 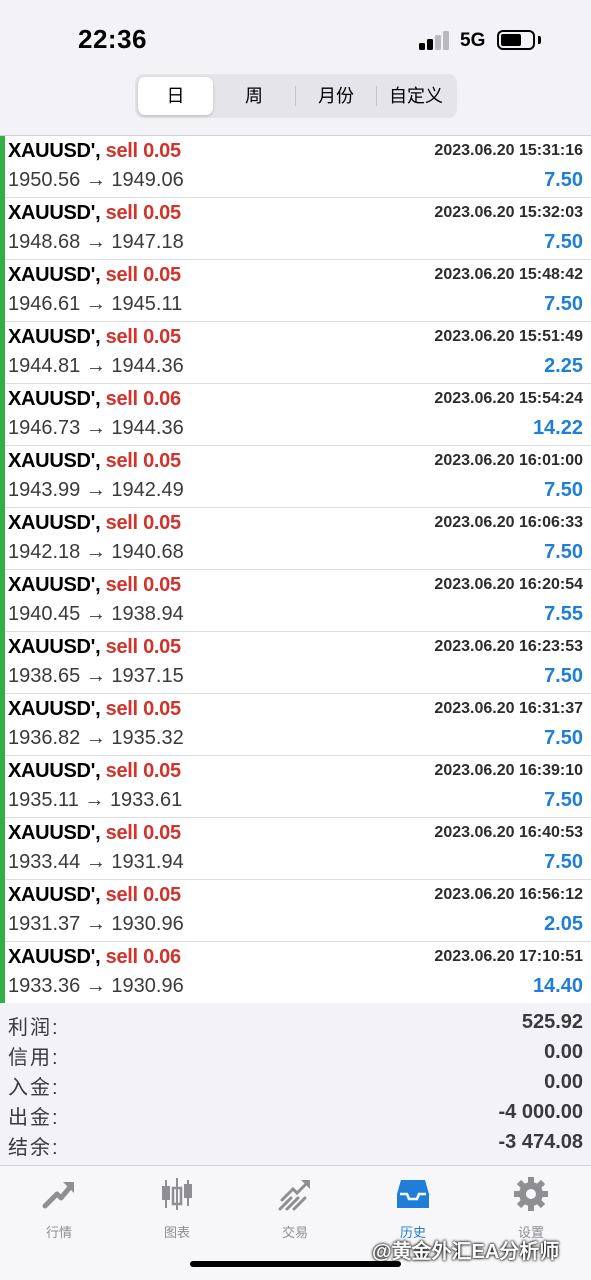 What do you see at coordinates (539, 40) in the screenshot?
I see `battery-tip` at bounding box center [539, 40].